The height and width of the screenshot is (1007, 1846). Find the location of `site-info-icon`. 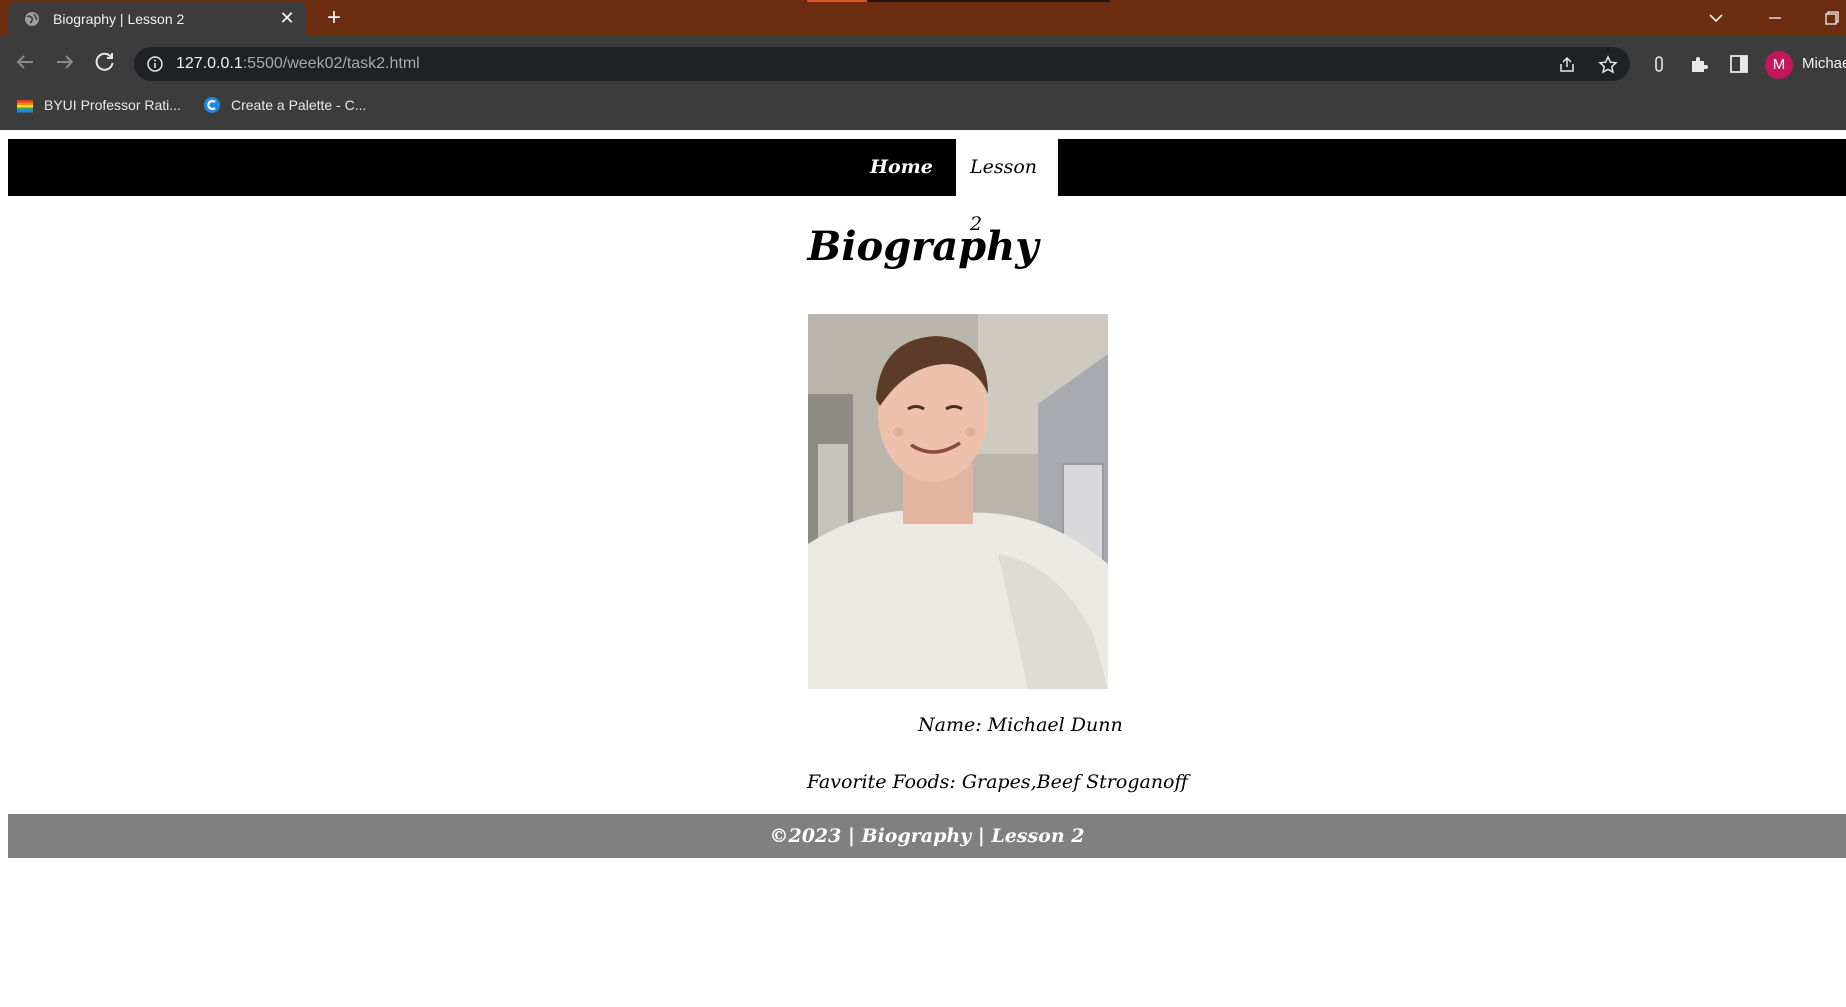

site-info-icon is located at coordinates (155, 64).